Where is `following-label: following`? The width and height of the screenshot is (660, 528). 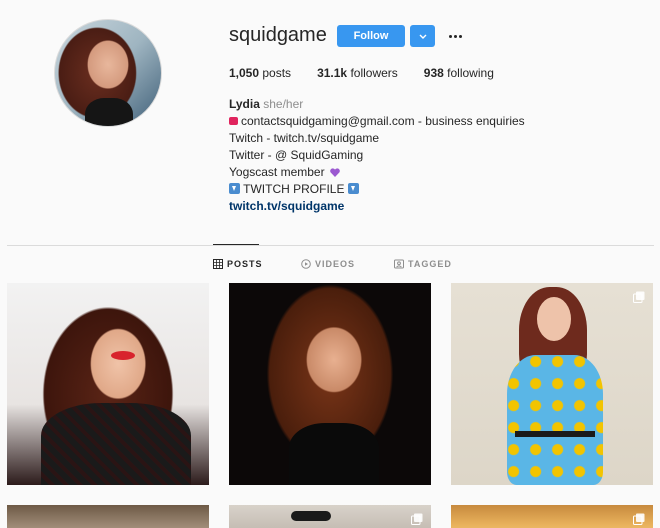
following-label: following is located at coordinates (470, 73).